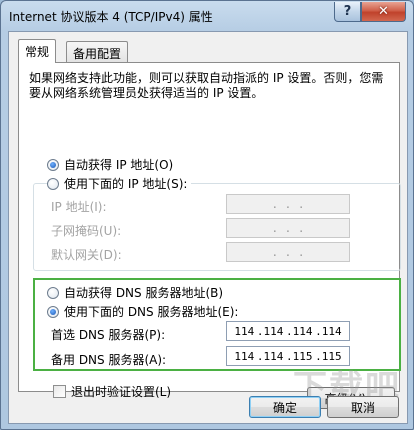 This screenshot has width=414, height=430. Describe the element at coordinates (53, 311) in the screenshot. I see `manual-dns-radio` at that location.